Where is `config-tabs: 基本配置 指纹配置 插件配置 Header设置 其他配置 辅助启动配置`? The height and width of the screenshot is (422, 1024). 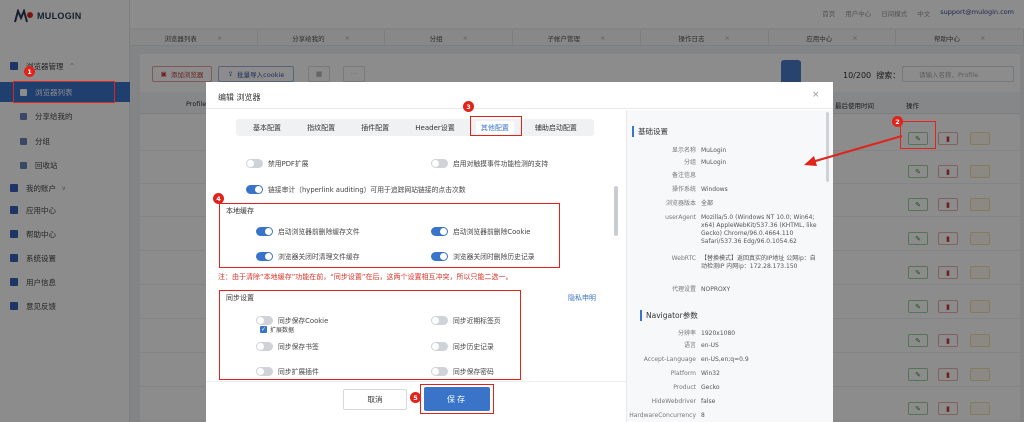
config-tabs: 基本配置 指纹配置 插件配置 Header设置 其他配置 辅助启动配置 is located at coordinates (415, 127).